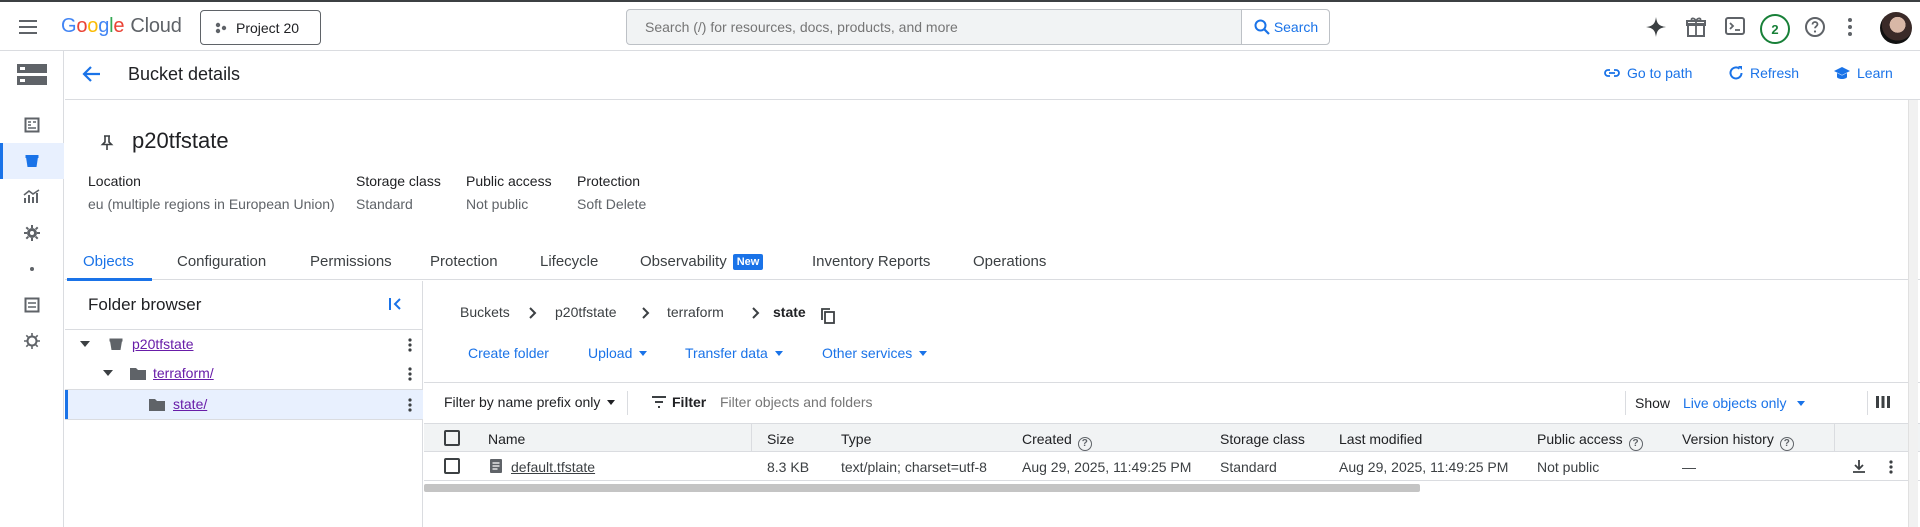 The width and height of the screenshot is (1920, 527). Describe the element at coordinates (1296, 27) in the screenshot. I see `search-button-label: Search` at that location.